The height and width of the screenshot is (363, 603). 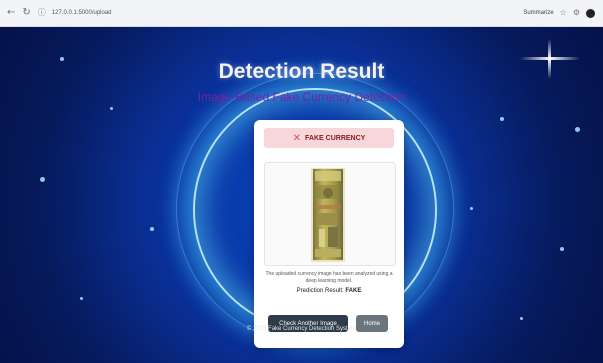 What do you see at coordinates (353, 291) in the screenshot?
I see `prediction-value: FAKE` at bounding box center [353, 291].